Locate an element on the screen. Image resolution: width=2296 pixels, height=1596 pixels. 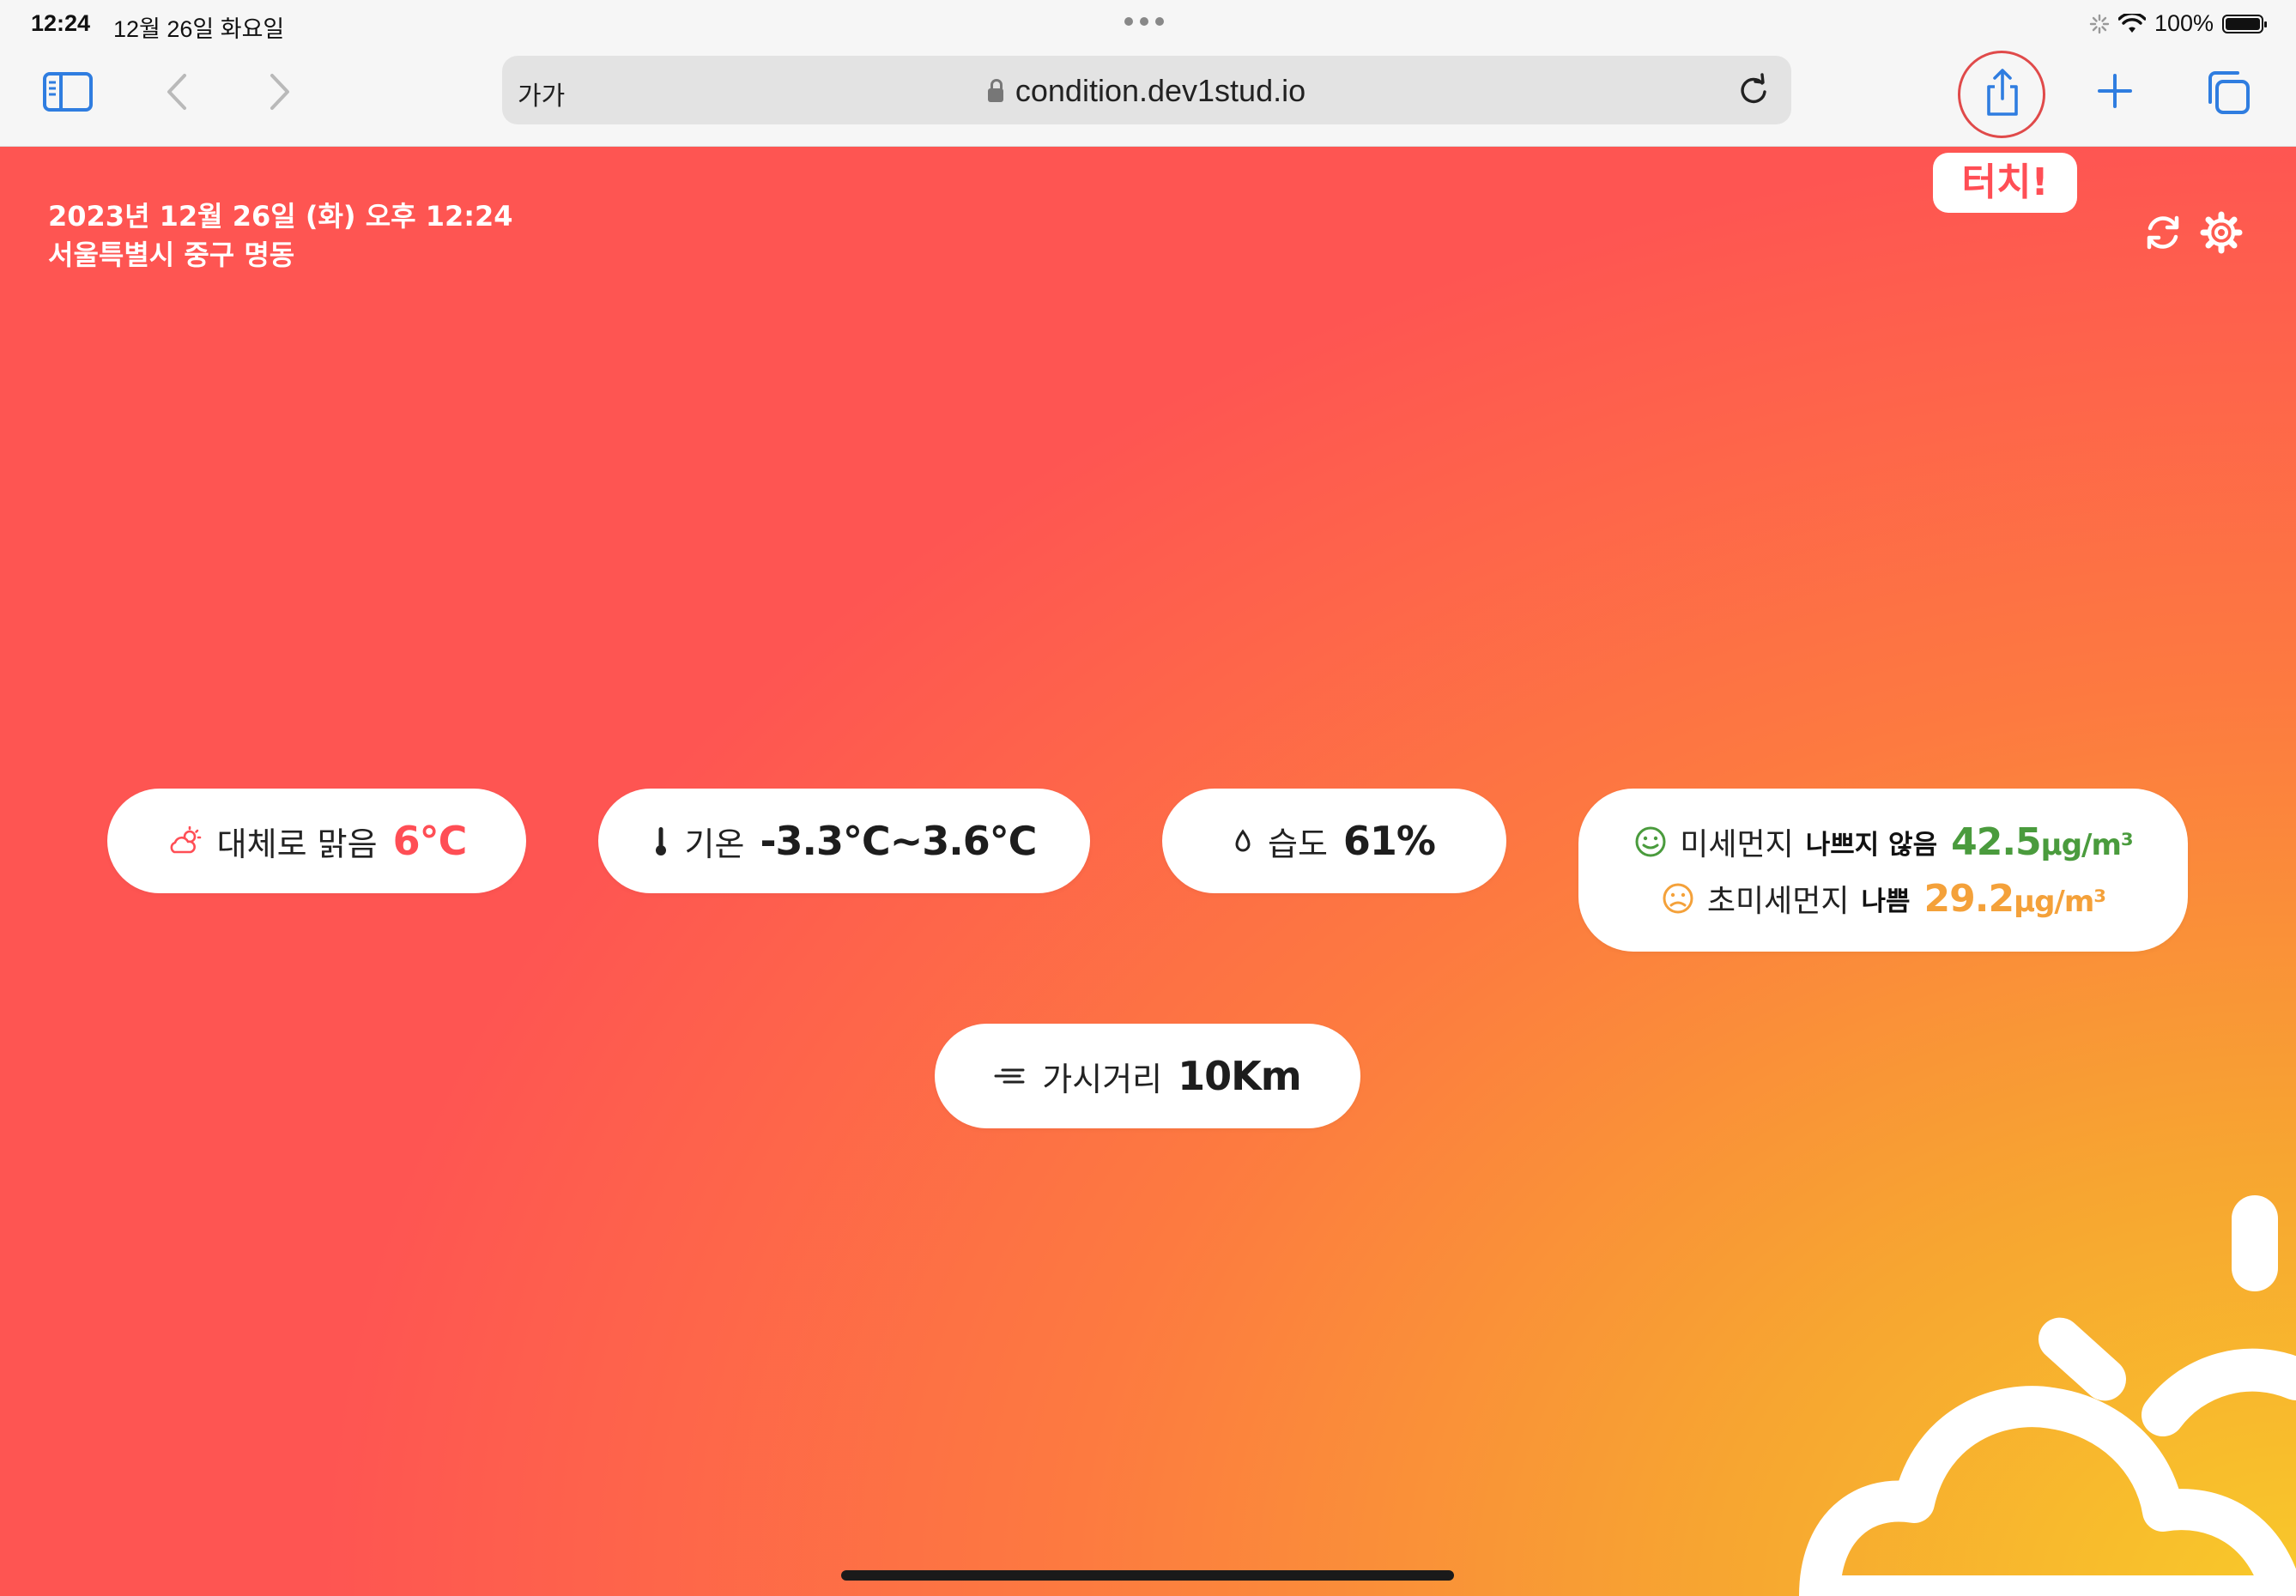
browser-toolbar: 가가 condition.dev1stud.io is located at coordinates (1148, 98).